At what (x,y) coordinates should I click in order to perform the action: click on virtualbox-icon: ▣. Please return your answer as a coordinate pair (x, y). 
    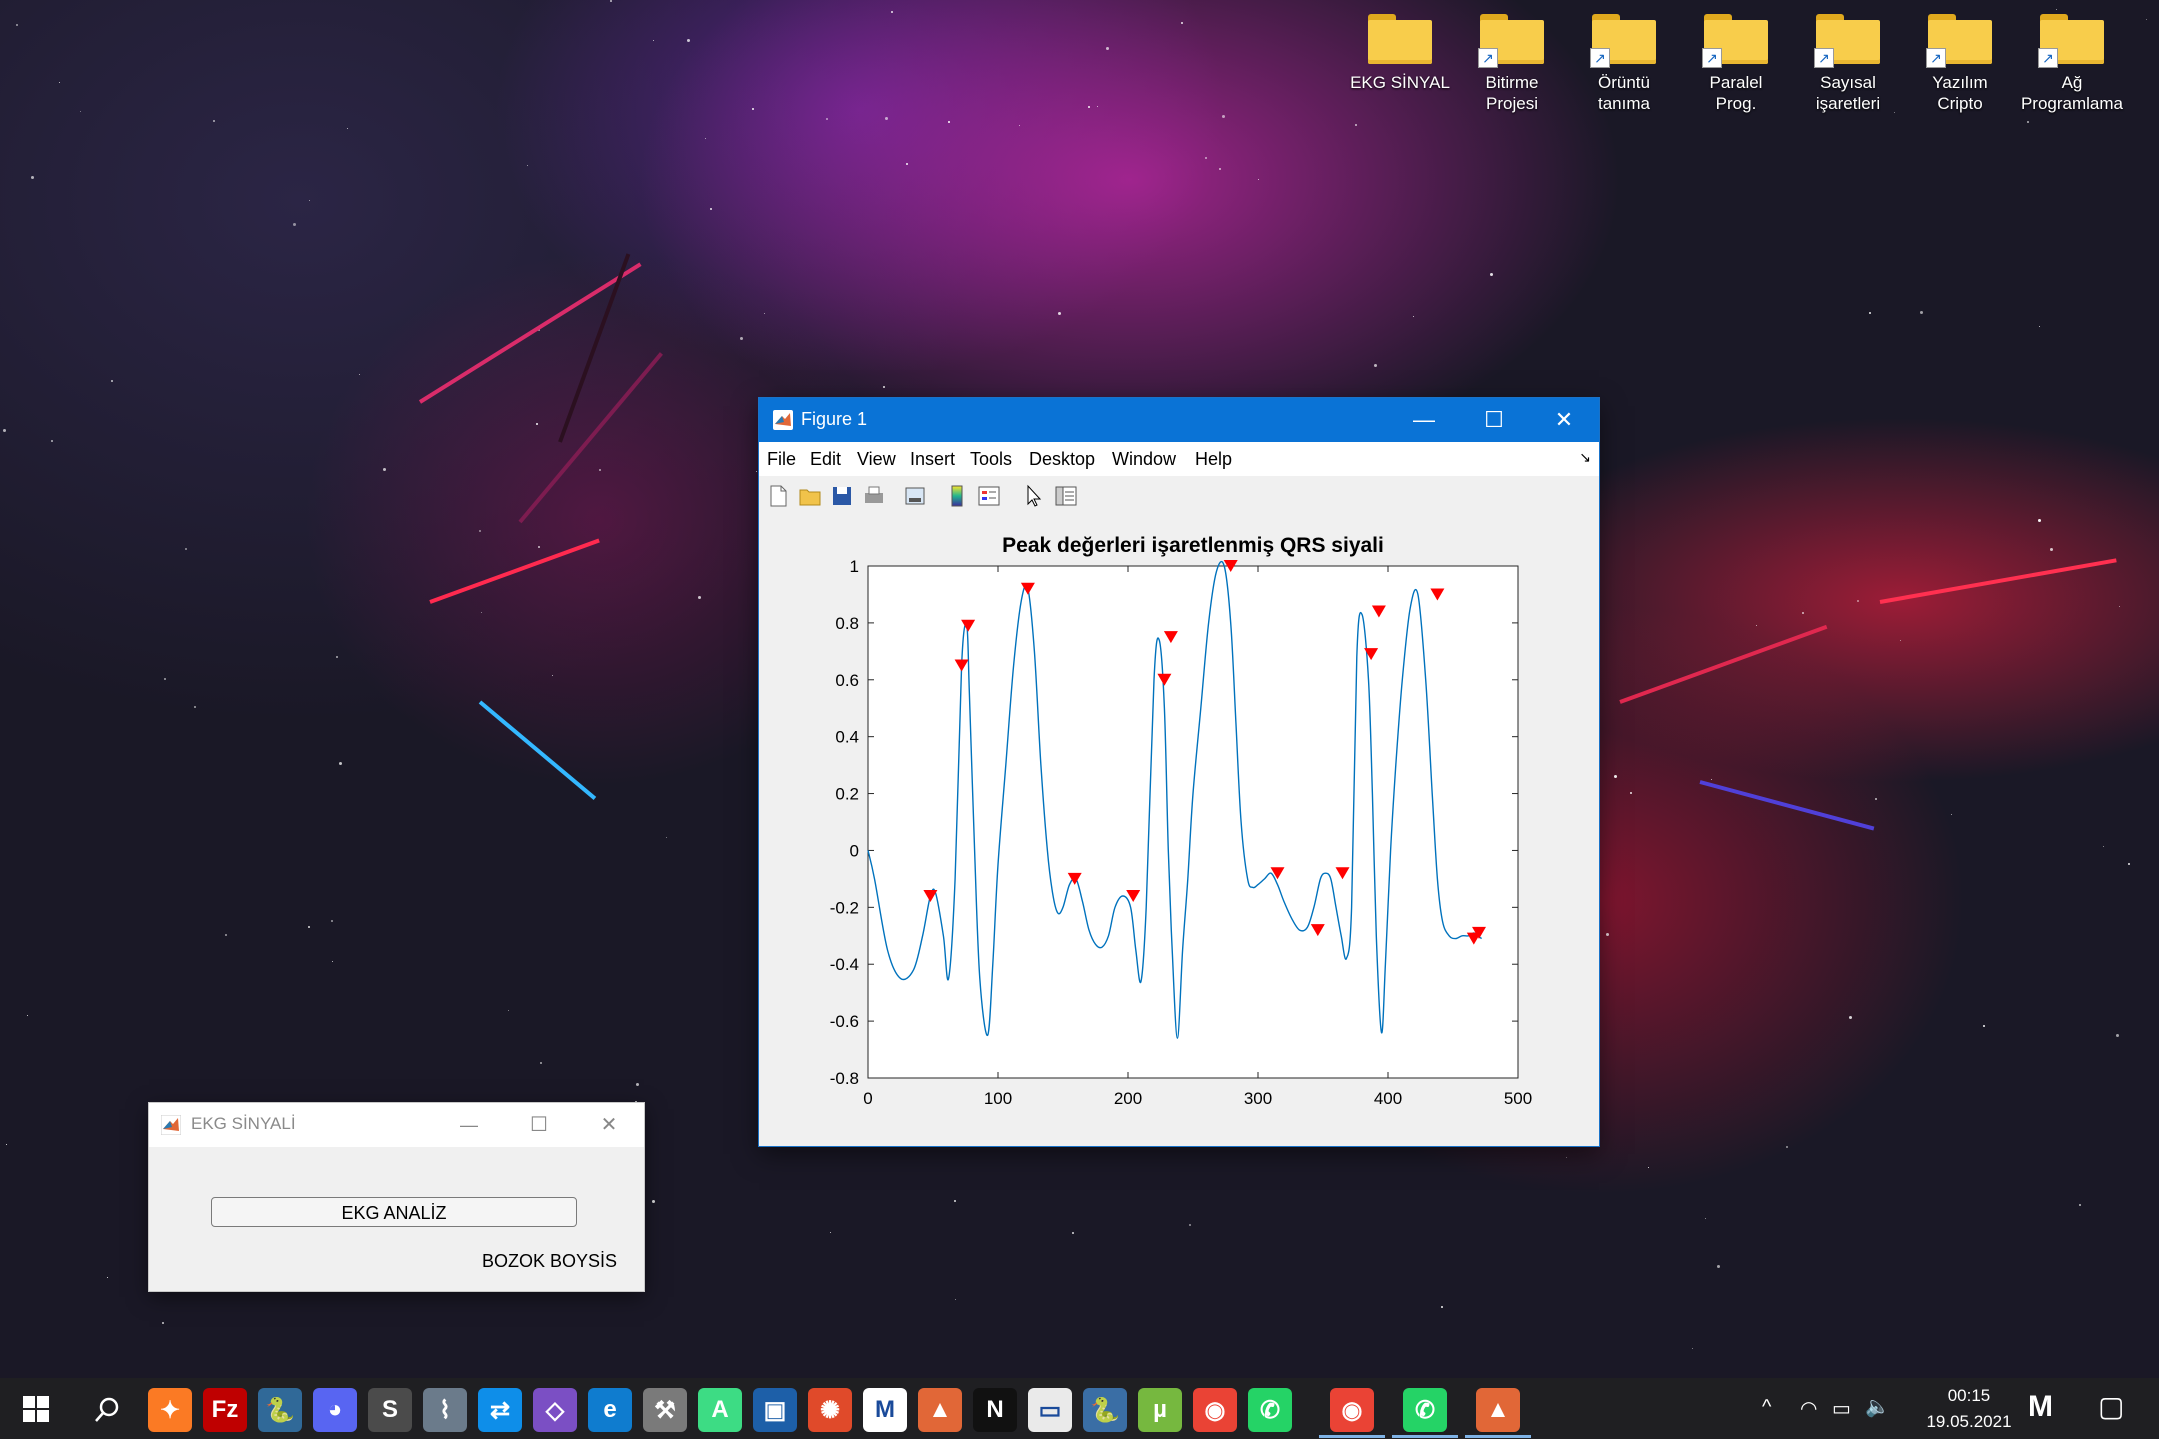
    Looking at the image, I should click on (775, 1410).